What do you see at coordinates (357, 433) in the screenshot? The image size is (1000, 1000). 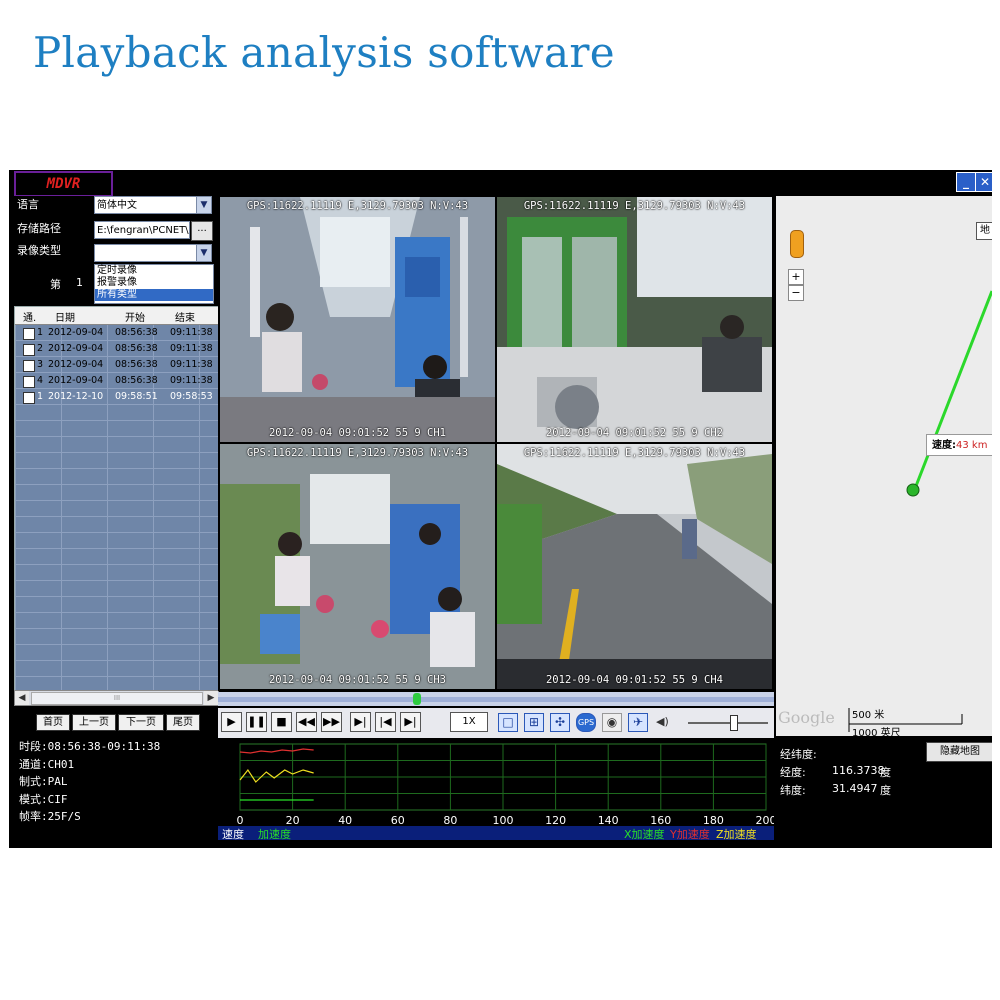 I see `camera-timestamp-overlay: 2012-09-04 09:01:52 55 9 CH1` at bounding box center [357, 433].